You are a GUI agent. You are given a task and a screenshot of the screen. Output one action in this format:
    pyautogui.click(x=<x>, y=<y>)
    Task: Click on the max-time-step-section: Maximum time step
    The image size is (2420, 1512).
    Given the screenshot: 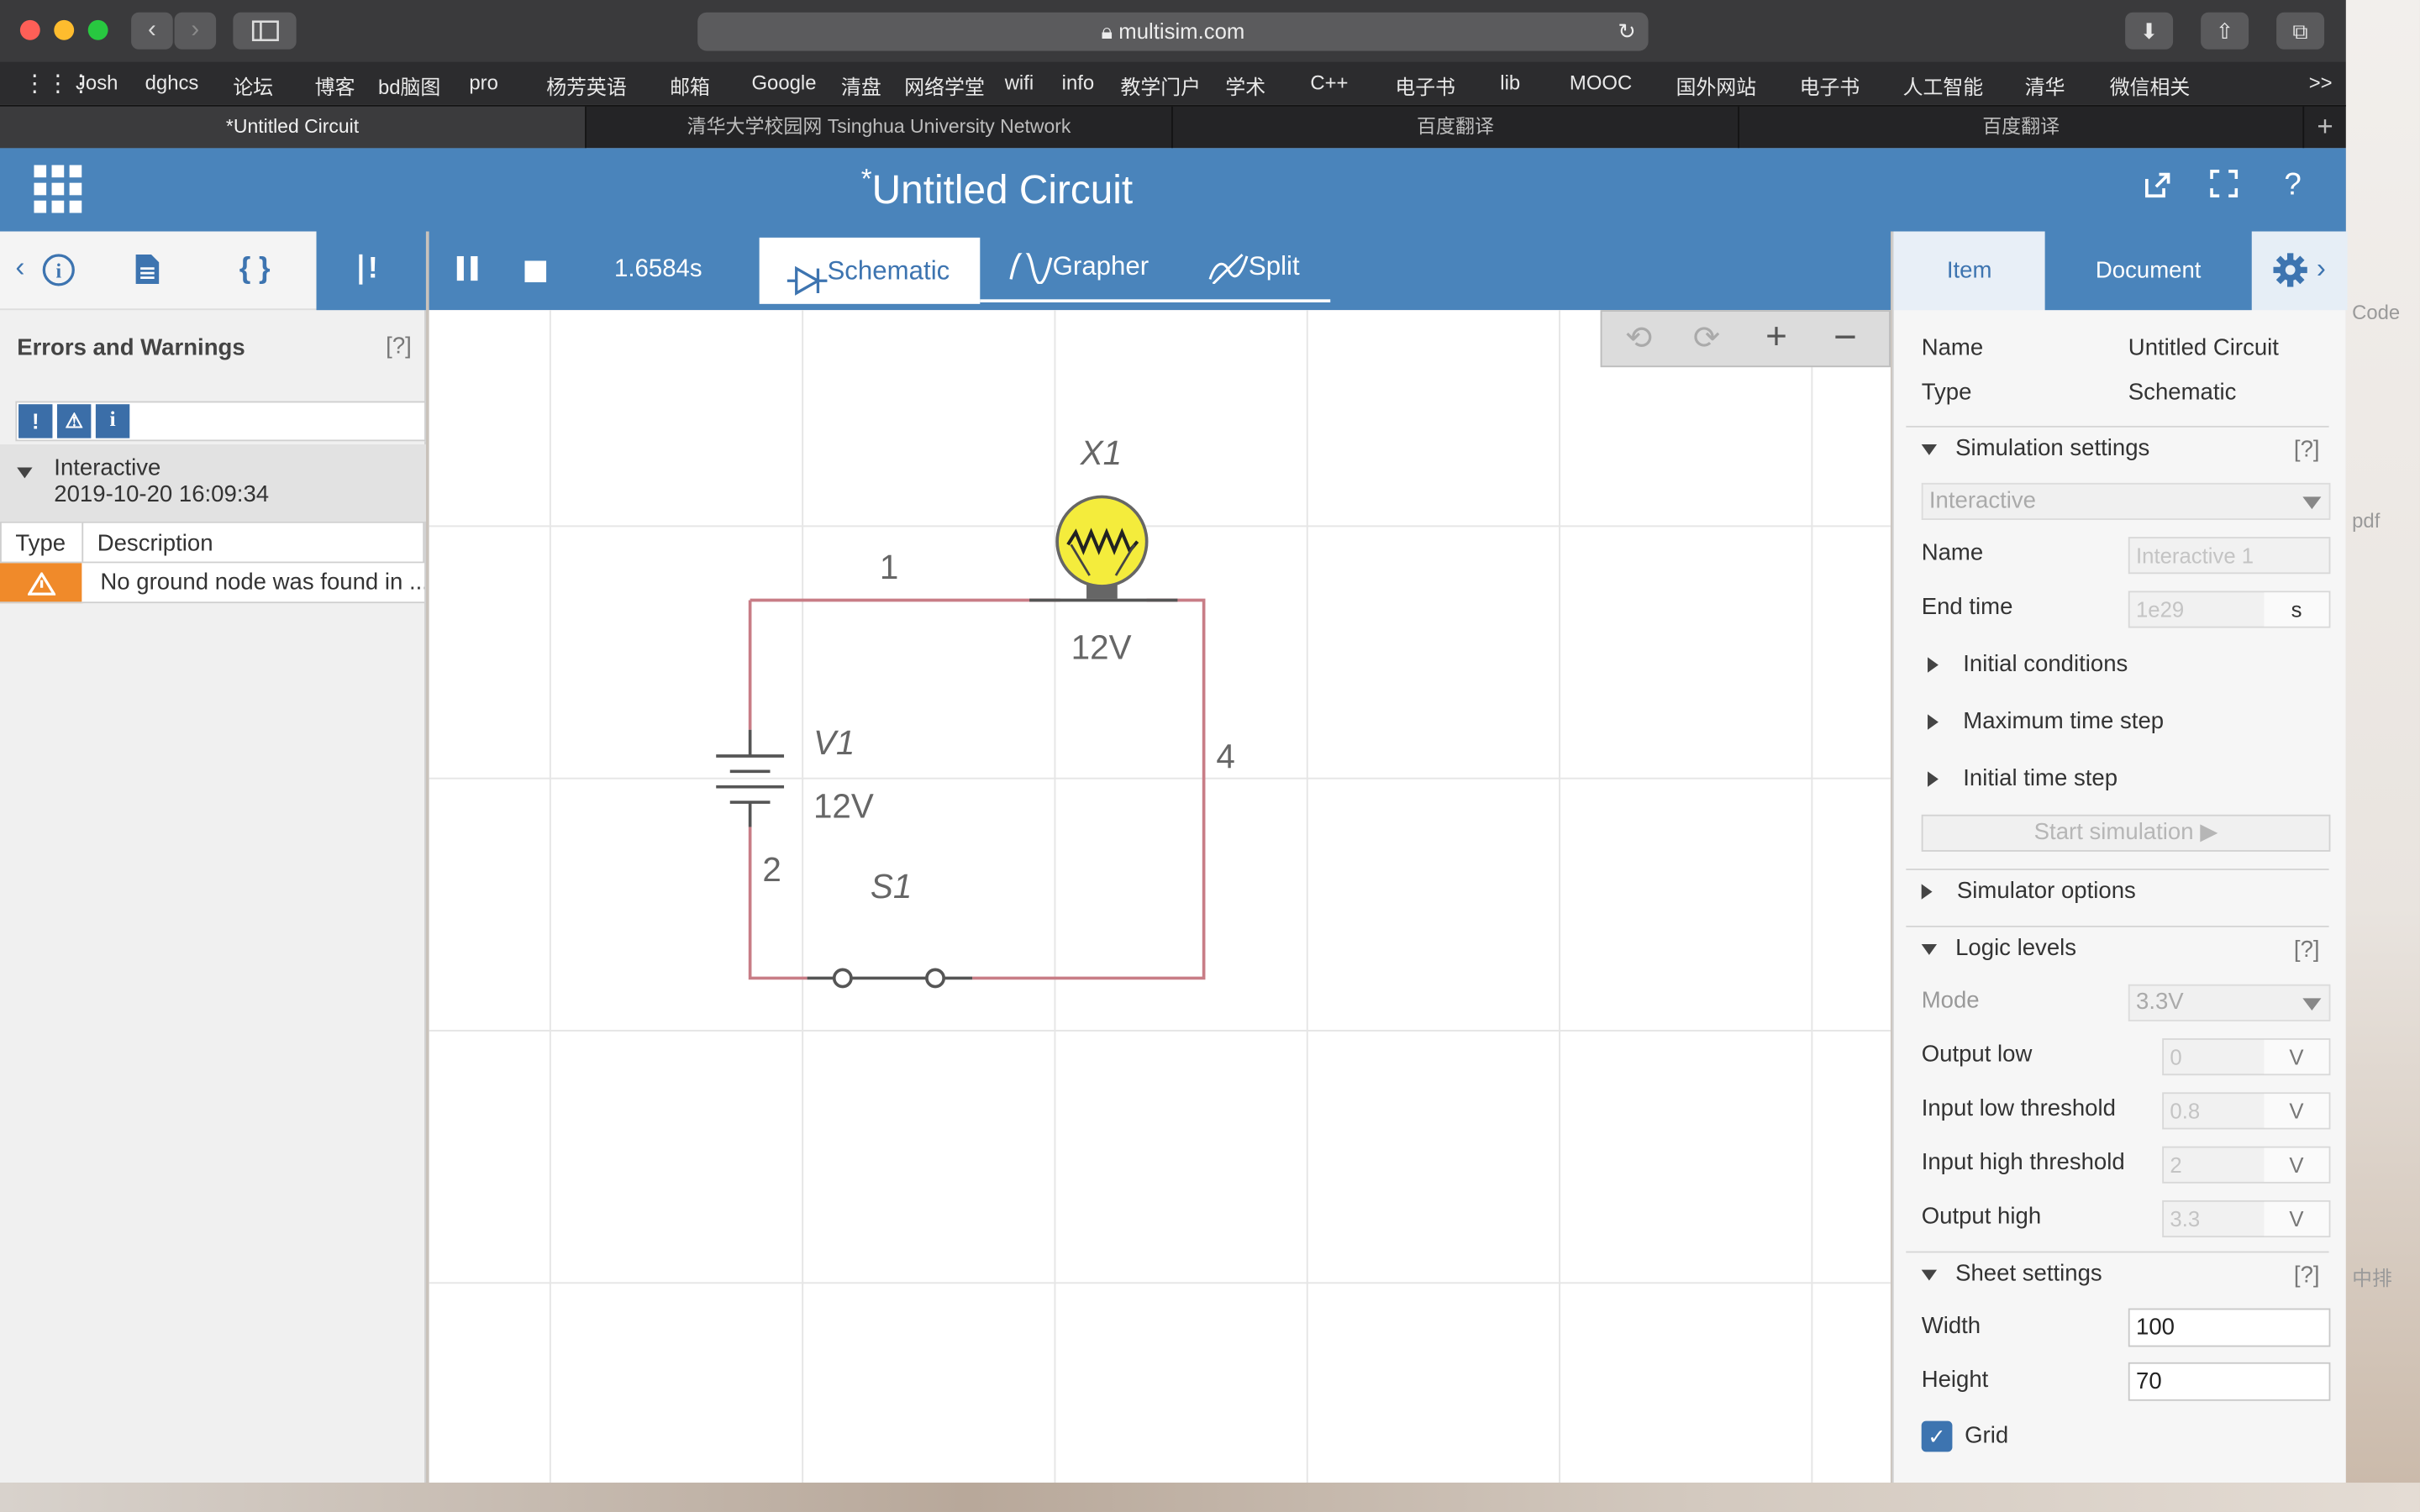 What is the action you would take?
    pyautogui.click(x=2043, y=721)
    